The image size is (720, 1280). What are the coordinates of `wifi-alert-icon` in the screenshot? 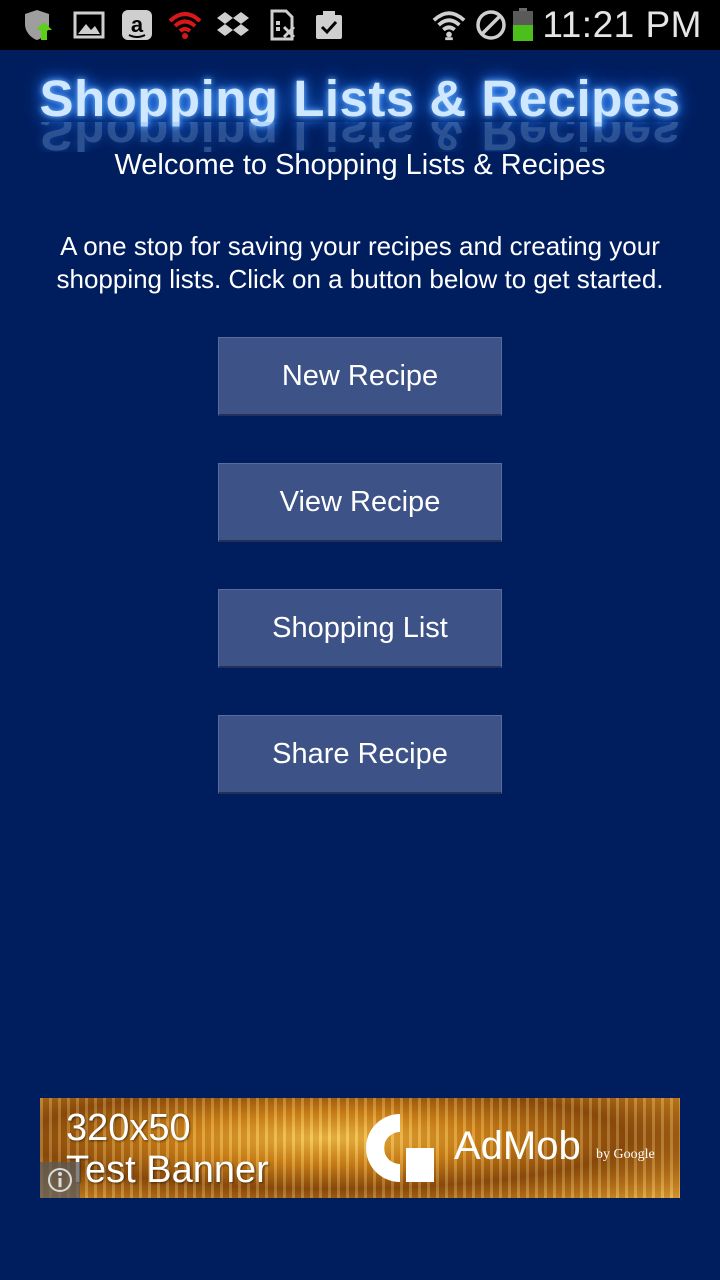 It's located at (185, 25).